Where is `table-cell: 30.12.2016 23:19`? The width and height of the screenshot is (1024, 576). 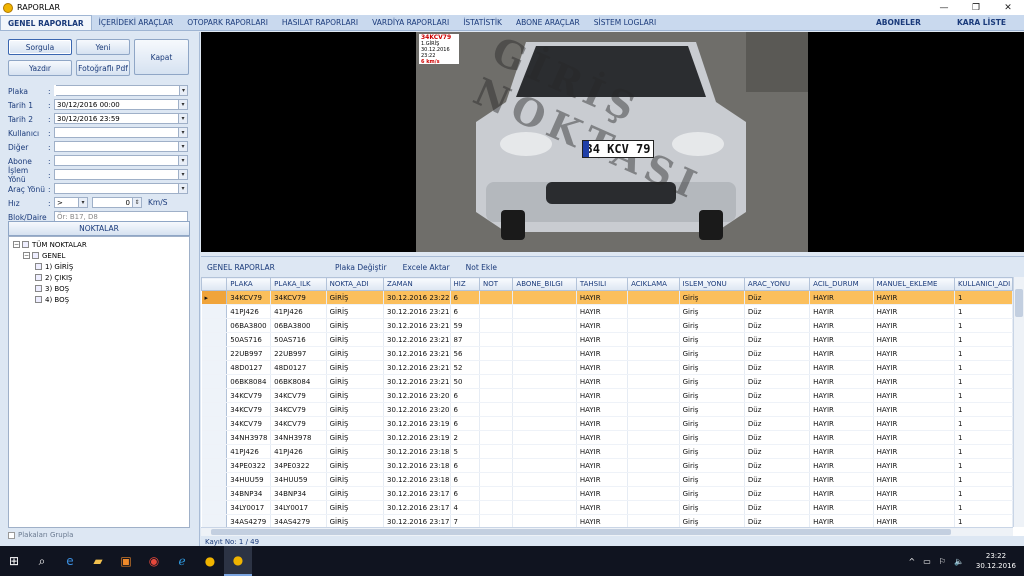 table-cell: 30.12.2016 23:19 is located at coordinates (417, 423).